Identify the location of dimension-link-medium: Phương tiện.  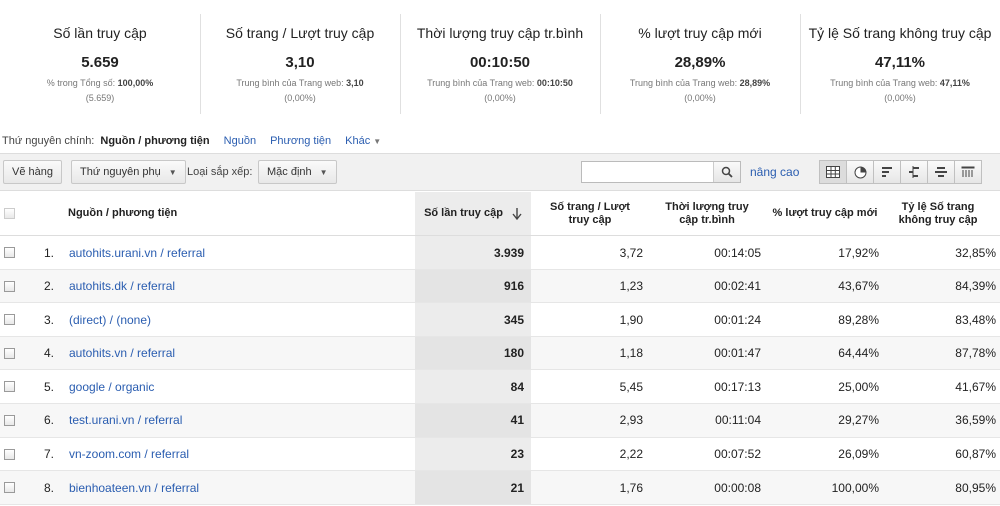
(300, 141).